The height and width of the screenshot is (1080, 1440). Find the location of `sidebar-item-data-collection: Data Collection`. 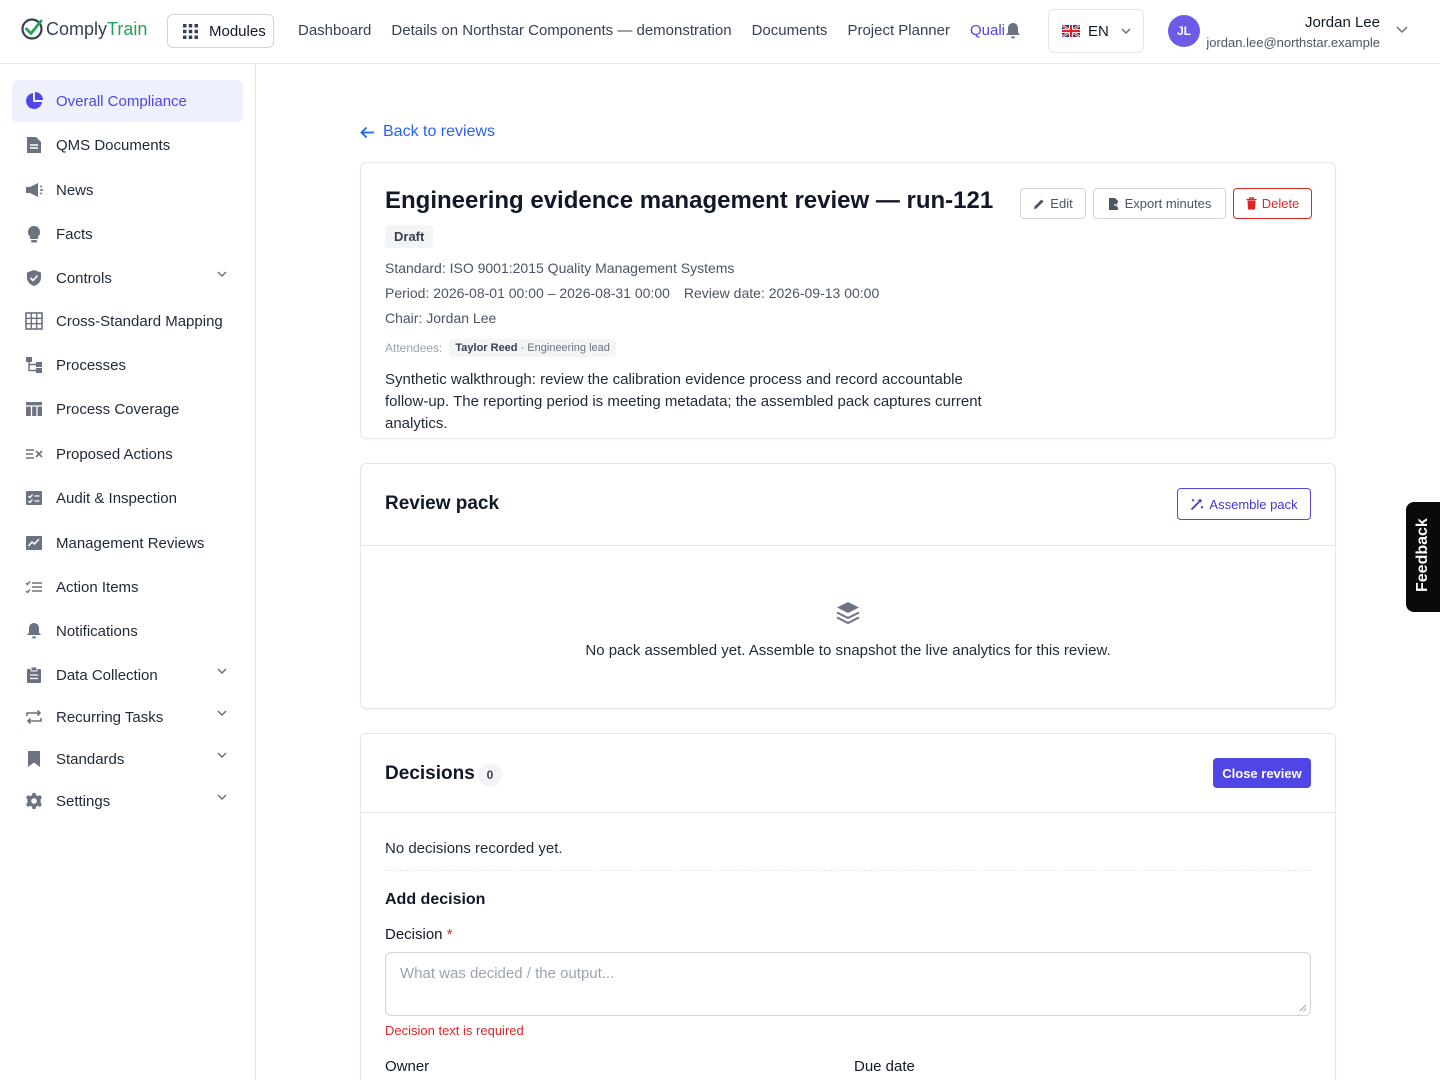

sidebar-item-data-collection: Data Collection is located at coordinates (127, 675).